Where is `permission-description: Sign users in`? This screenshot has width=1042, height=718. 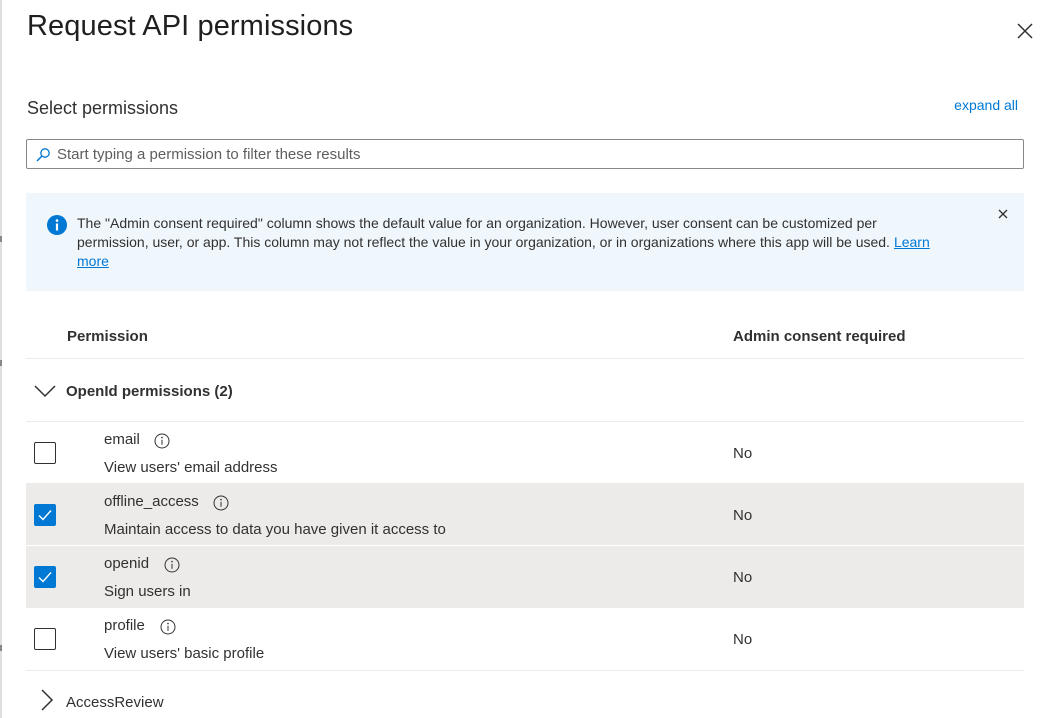 permission-description: Sign users in is located at coordinates (147, 591).